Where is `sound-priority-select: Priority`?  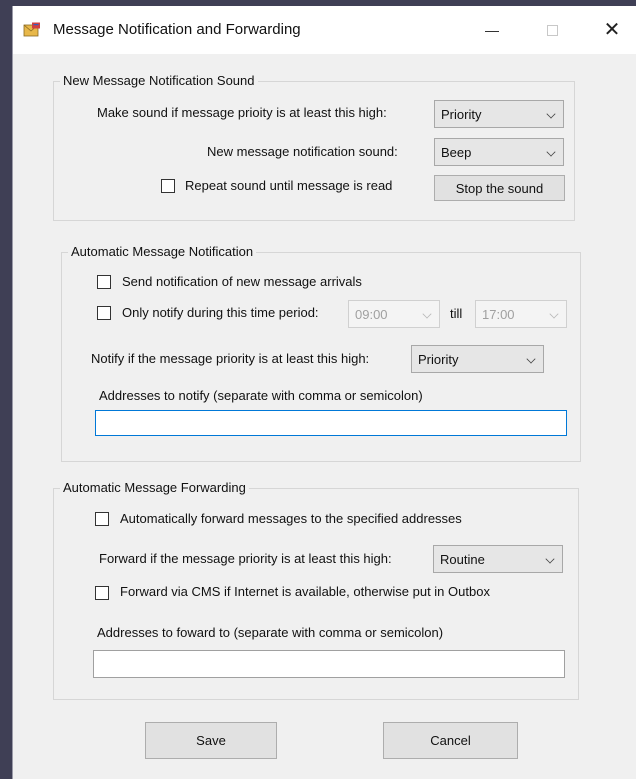 sound-priority-select: Priority is located at coordinates (499, 114).